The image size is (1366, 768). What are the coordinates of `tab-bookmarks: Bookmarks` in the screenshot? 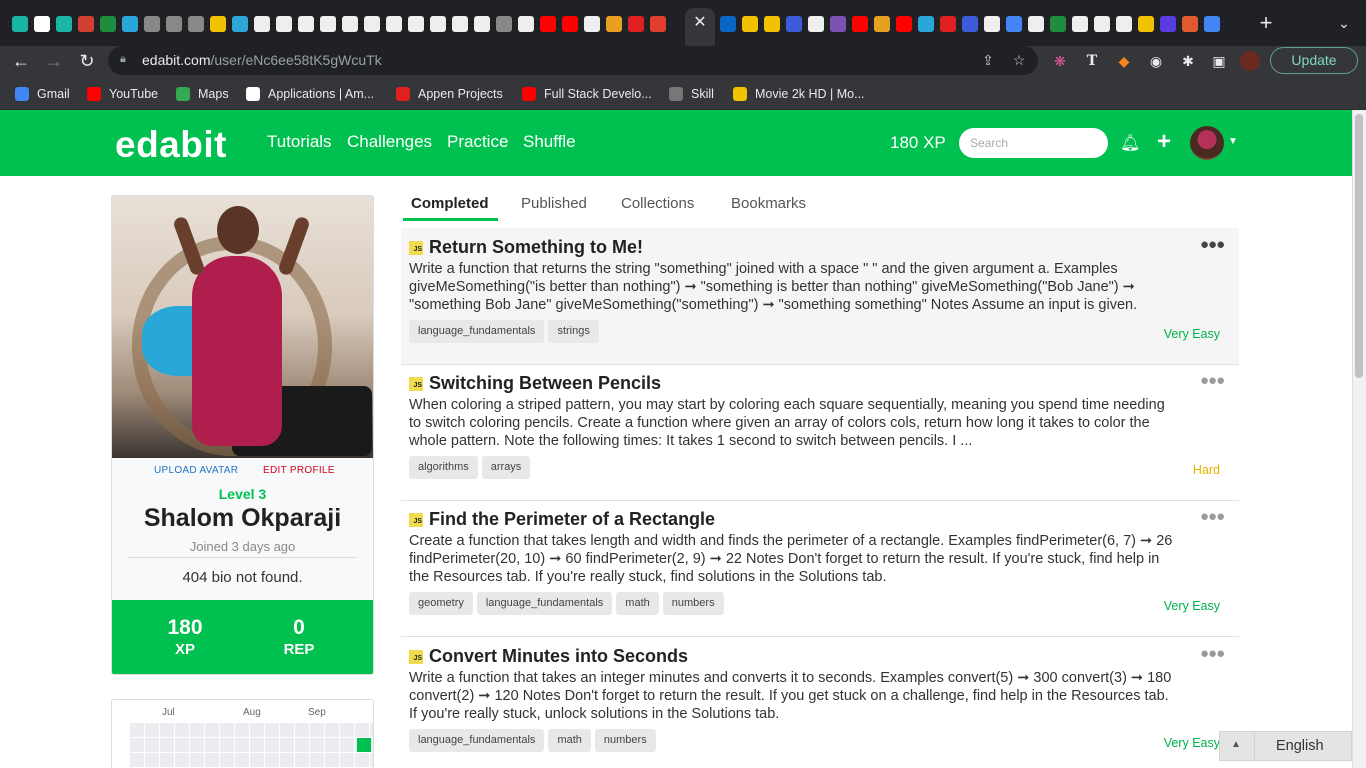 It's located at (768, 203).